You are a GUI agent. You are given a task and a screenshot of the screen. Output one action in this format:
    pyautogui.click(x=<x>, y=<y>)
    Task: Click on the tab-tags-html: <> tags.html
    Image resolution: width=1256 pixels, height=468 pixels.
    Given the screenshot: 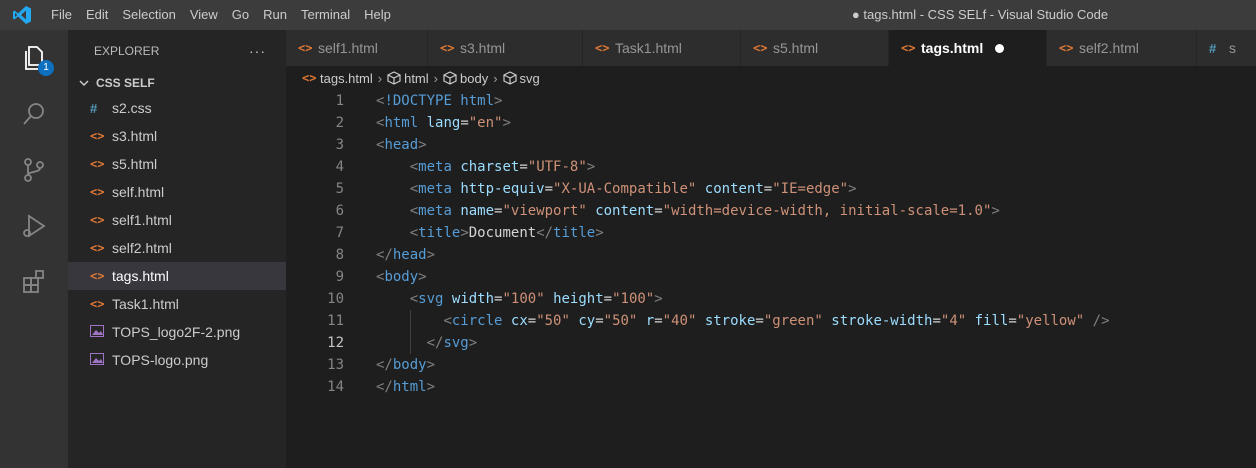 What is the action you would take?
    pyautogui.click(x=968, y=48)
    